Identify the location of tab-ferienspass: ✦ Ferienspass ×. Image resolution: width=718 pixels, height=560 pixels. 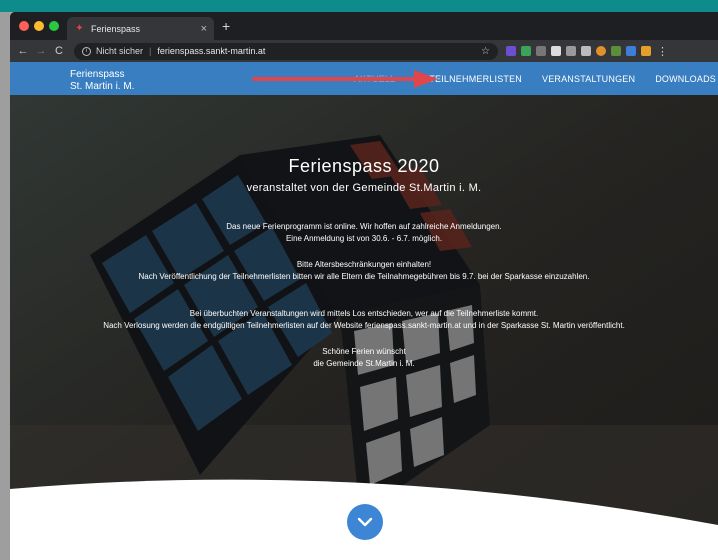
(140, 28).